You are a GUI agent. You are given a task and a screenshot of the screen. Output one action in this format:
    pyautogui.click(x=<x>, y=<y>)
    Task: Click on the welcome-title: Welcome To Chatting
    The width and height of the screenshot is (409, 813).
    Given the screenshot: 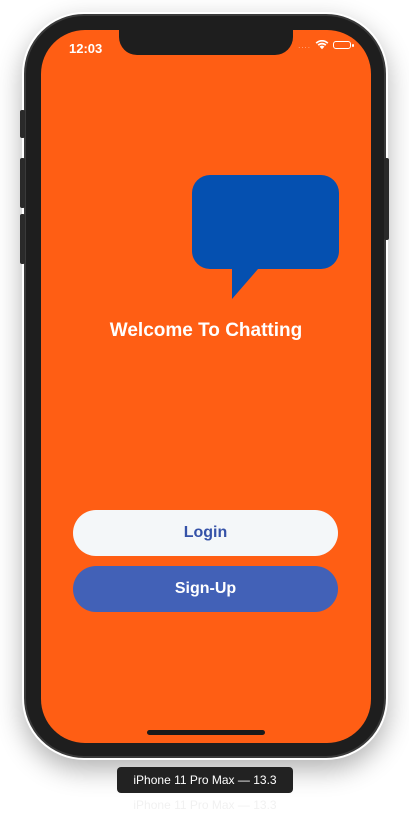 What is the action you would take?
    pyautogui.click(x=206, y=330)
    